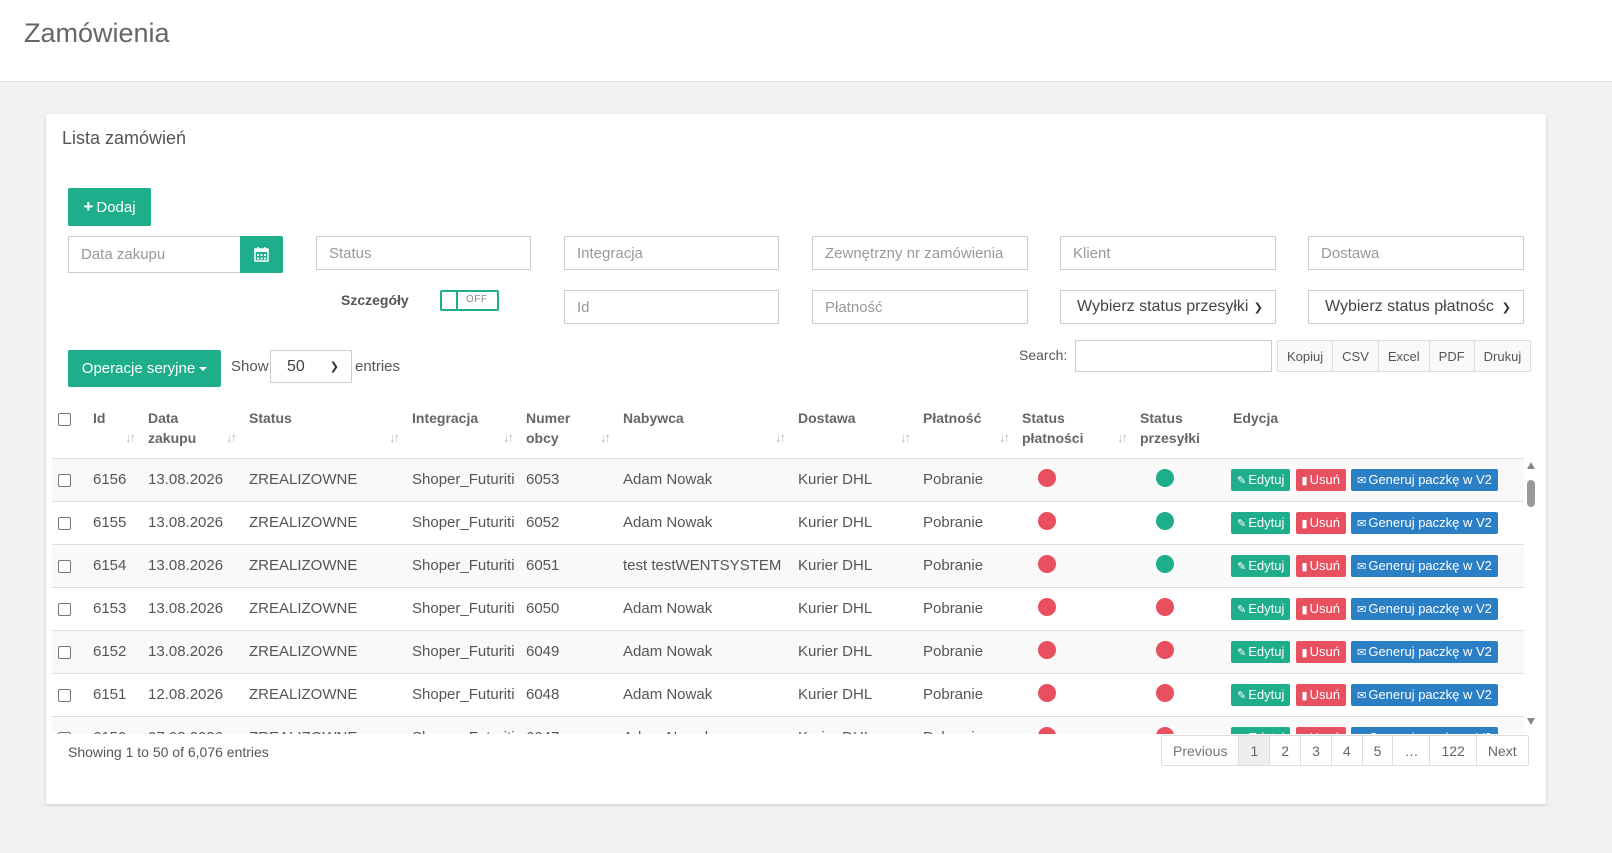 The width and height of the screenshot is (1612, 853). I want to click on column-header-status-label: Status, so click(270, 418).